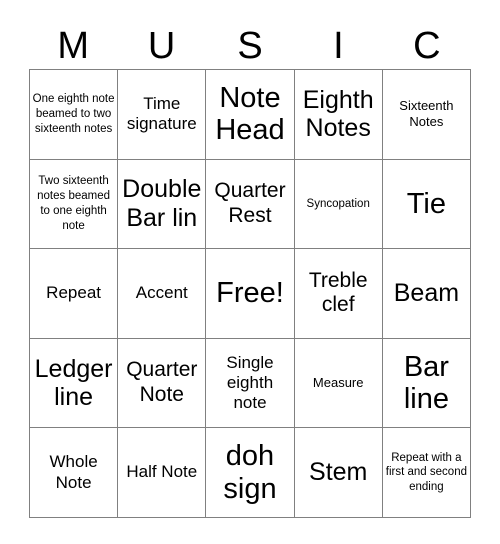 This screenshot has width=500, height=544. I want to click on bingo-cell-label: Bar line, so click(426, 383).